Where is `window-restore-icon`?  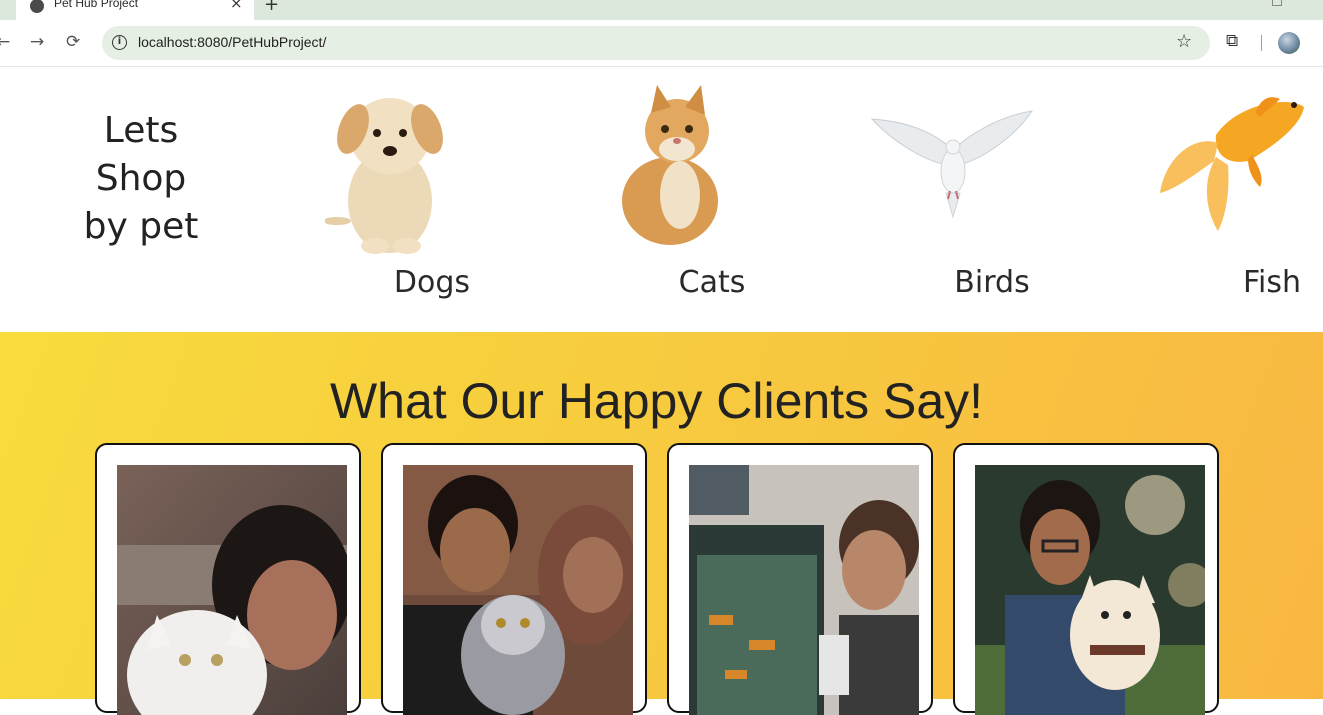 window-restore-icon is located at coordinates (1277, 3).